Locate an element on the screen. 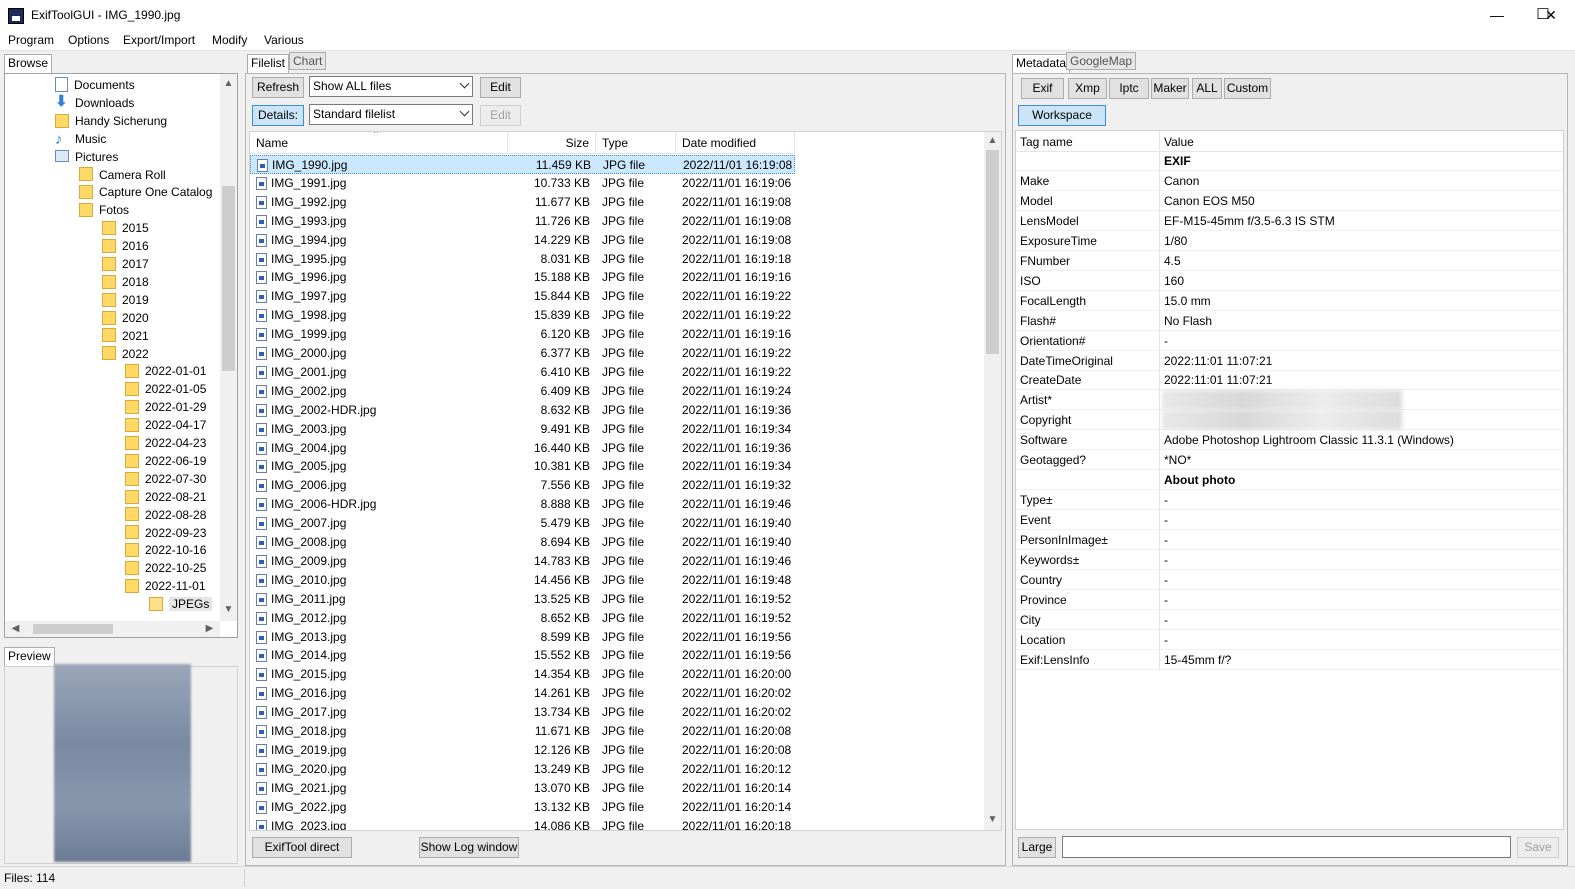 The height and width of the screenshot is (889, 1575). metadata-row: Event - is located at coordinates (1289, 520).